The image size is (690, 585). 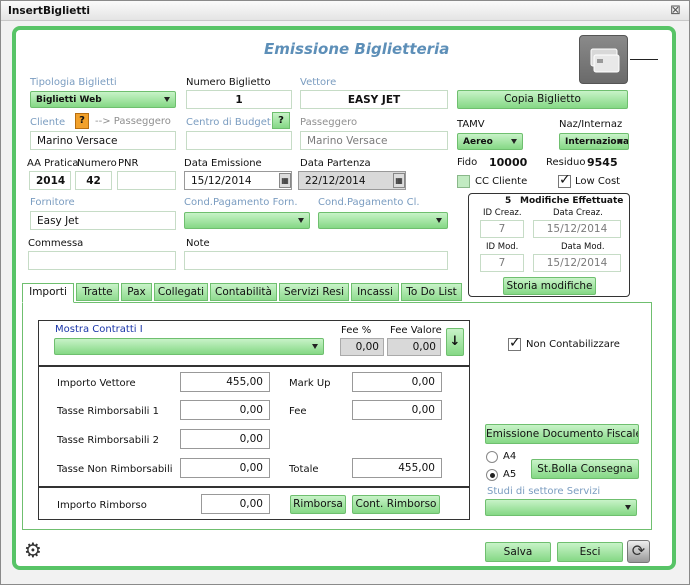 I want to click on data-partenza-field: 22/12/2014, so click(x=352, y=180).